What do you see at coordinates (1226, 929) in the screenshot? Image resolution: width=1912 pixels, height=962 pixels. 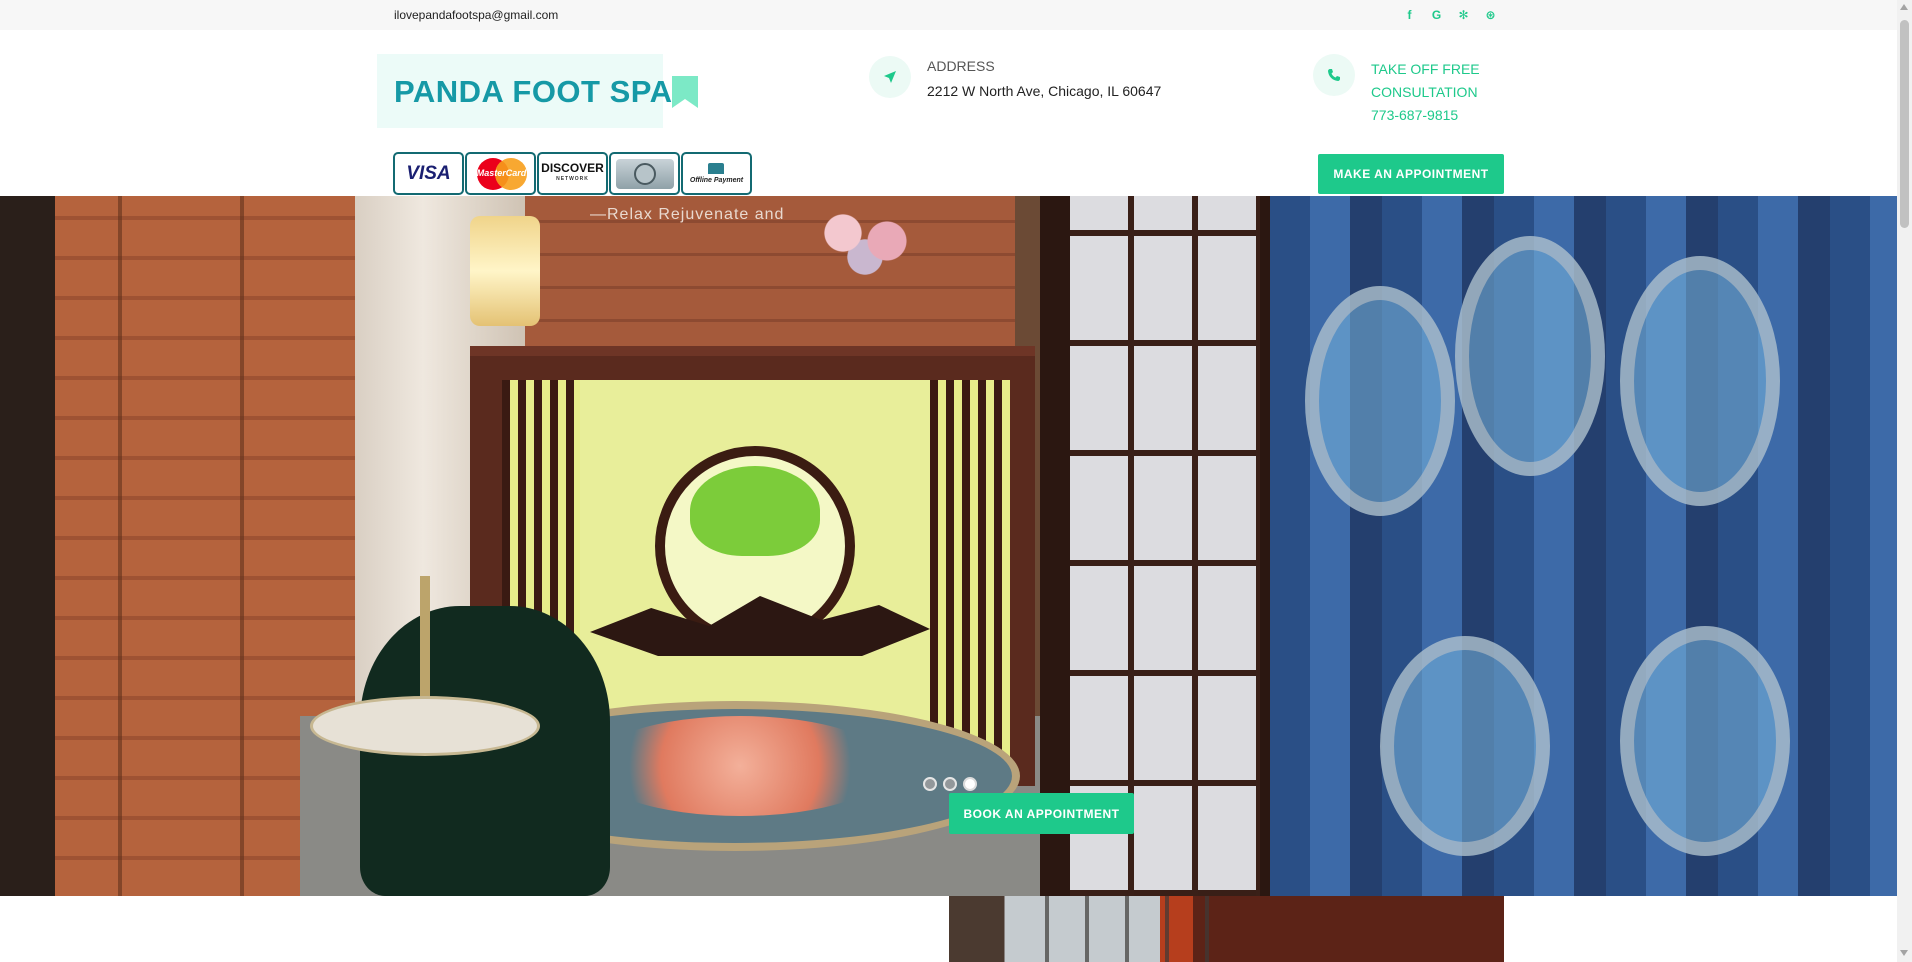 I see `gallery-image` at bounding box center [1226, 929].